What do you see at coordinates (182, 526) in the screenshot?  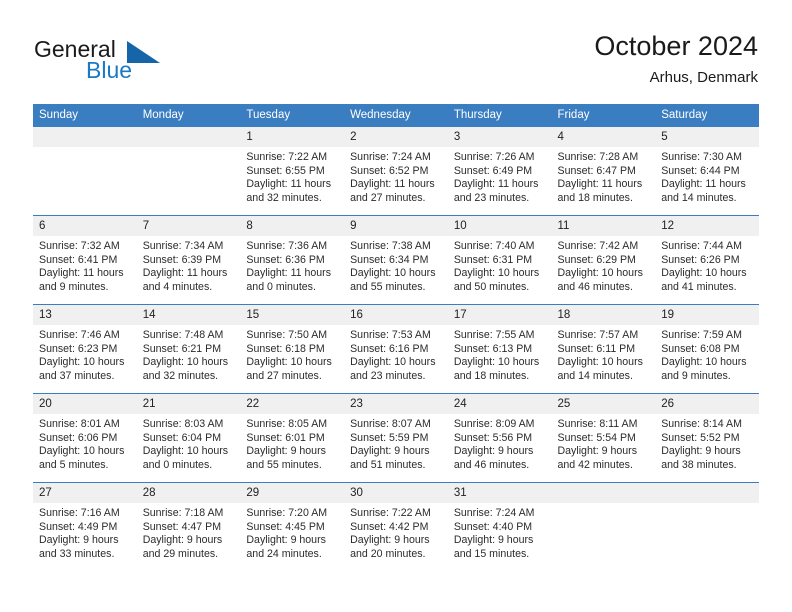 I see `sunset-time: Sunset: 4:47 PM` at bounding box center [182, 526].